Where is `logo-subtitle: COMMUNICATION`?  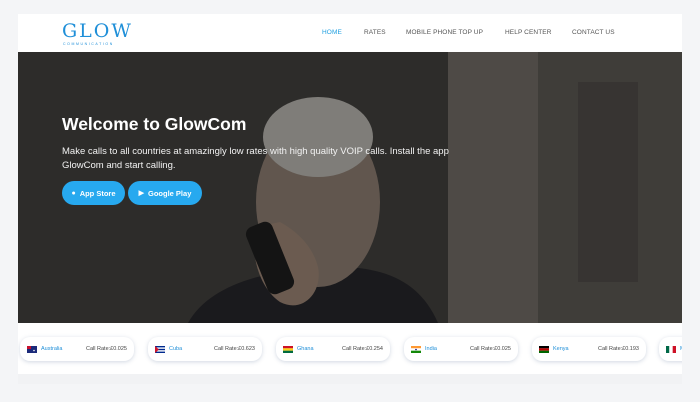 logo-subtitle: COMMUNICATION is located at coordinates (88, 44).